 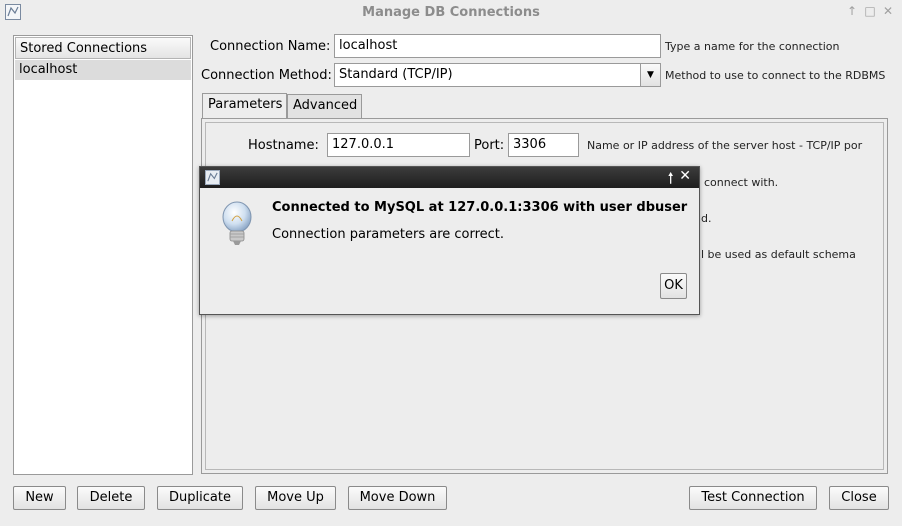 I want to click on restore-icon: □, so click(x=870, y=11).